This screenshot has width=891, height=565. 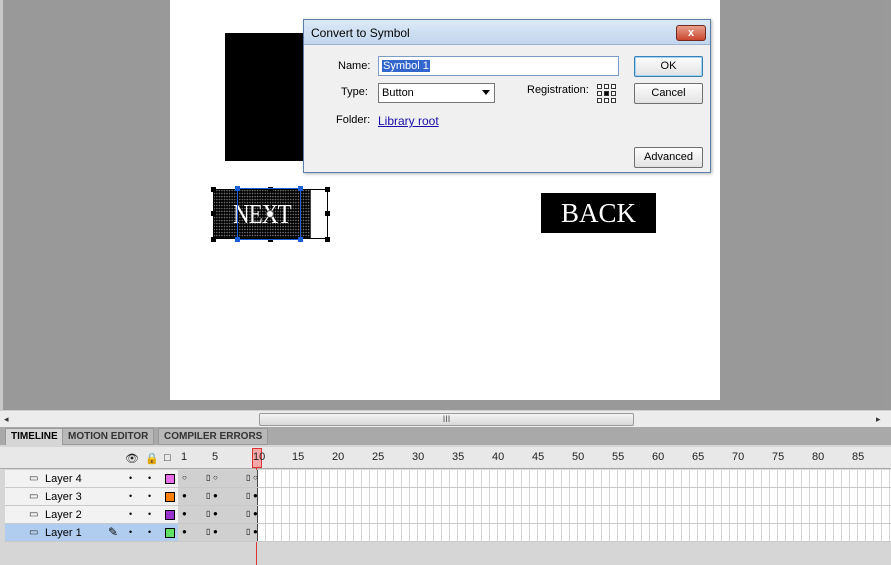 What do you see at coordinates (167, 458) in the screenshot?
I see `outline-icon: □` at bounding box center [167, 458].